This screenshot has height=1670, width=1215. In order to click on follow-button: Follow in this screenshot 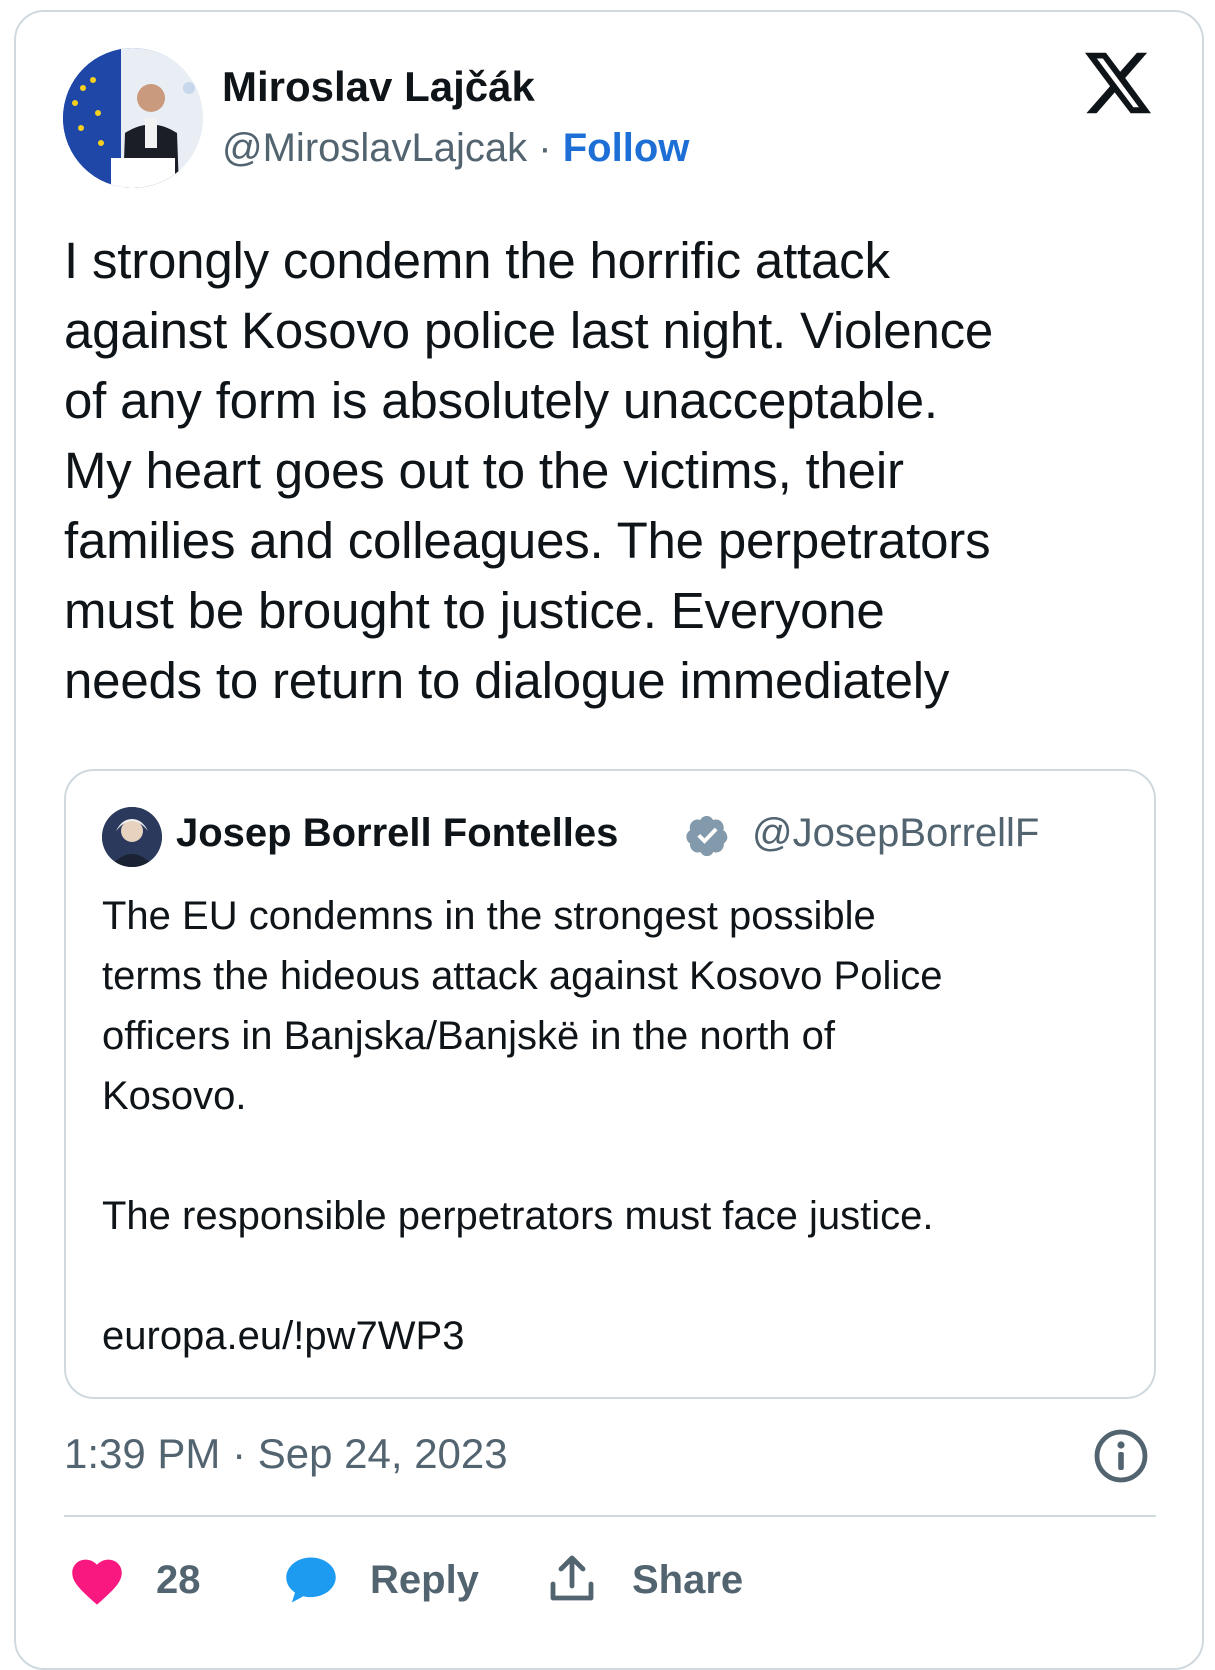, I will do `click(626, 148)`.